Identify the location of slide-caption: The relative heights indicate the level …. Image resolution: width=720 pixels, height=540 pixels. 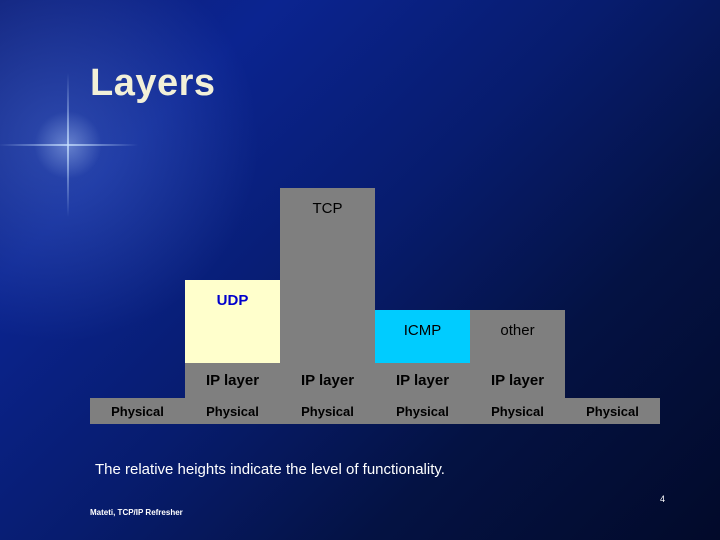
(270, 469).